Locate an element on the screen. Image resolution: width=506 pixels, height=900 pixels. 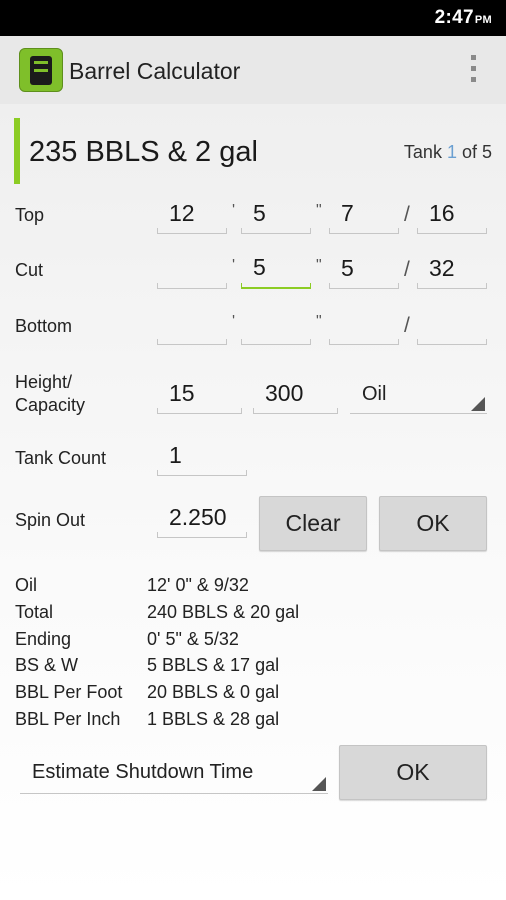
top-feet-input: 12 is located at coordinates (192, 217).